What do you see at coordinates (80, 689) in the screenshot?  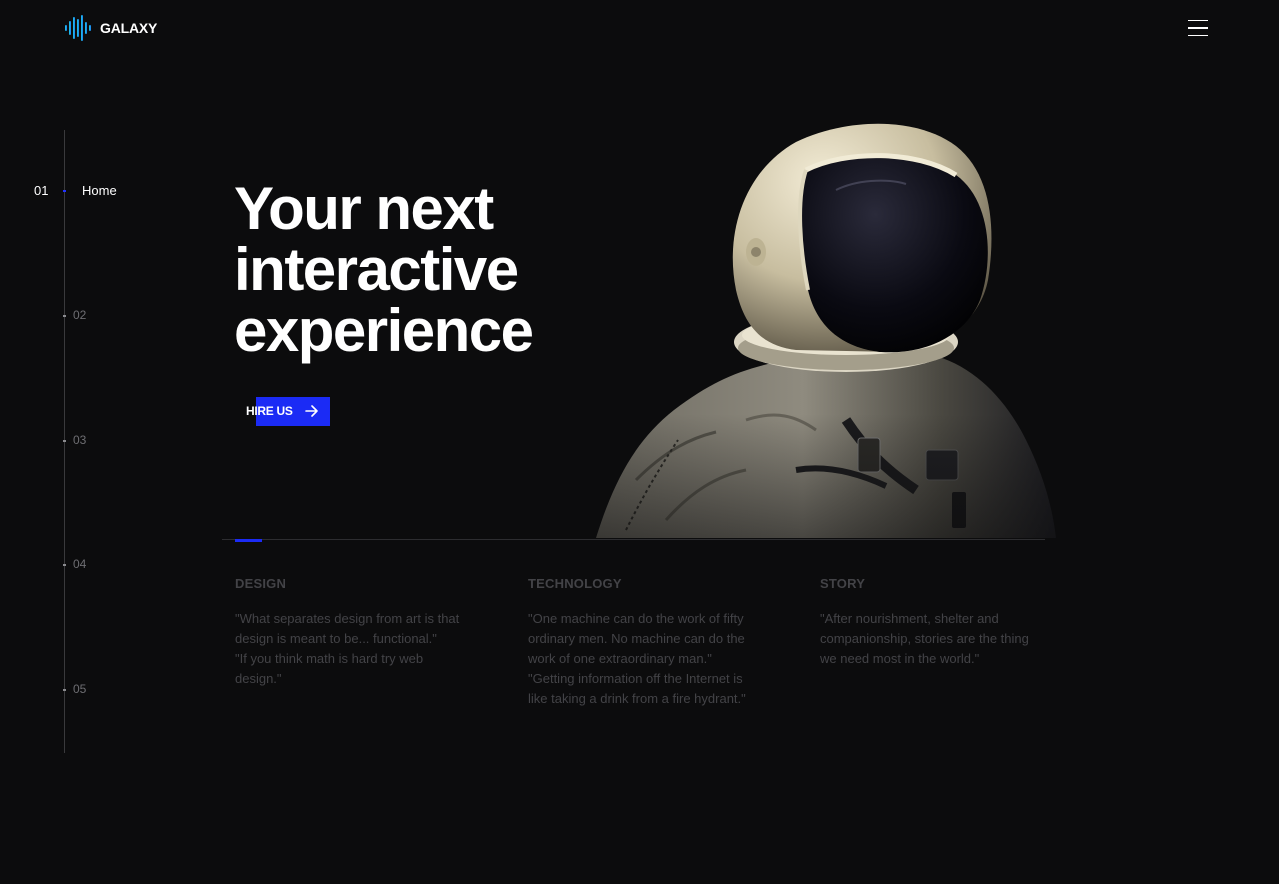 I see `slide-nav-number: 05` at bounding box center [80, 689].